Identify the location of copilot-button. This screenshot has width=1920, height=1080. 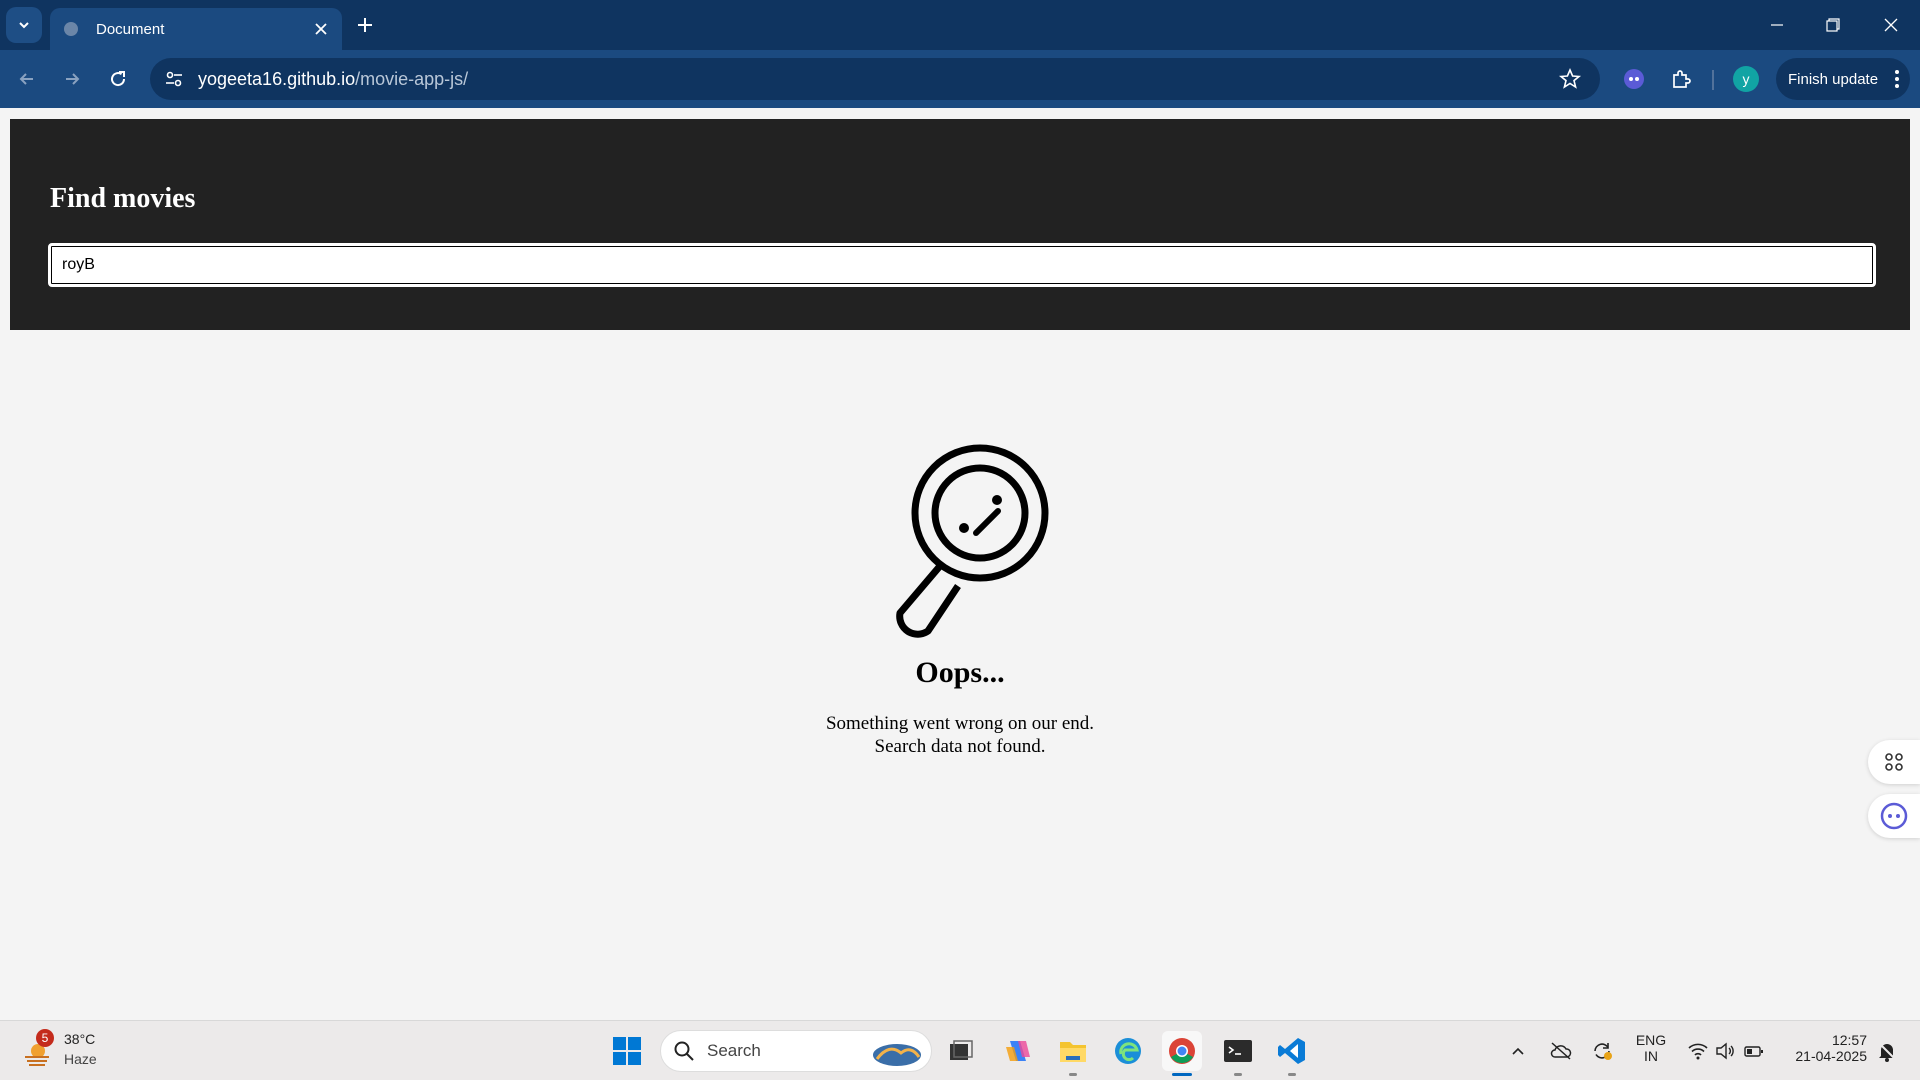
(1018, 1051).